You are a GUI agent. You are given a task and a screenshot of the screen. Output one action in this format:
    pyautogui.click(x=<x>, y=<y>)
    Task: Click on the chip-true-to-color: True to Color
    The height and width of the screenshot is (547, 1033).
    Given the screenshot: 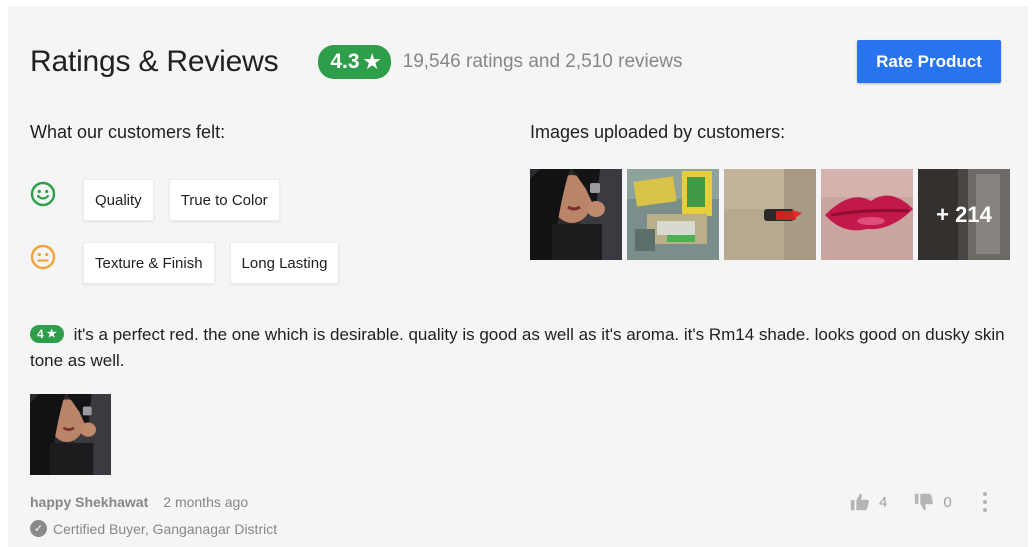 What is the action you would take?
    pyautogui.click(x=224, y=200)
    